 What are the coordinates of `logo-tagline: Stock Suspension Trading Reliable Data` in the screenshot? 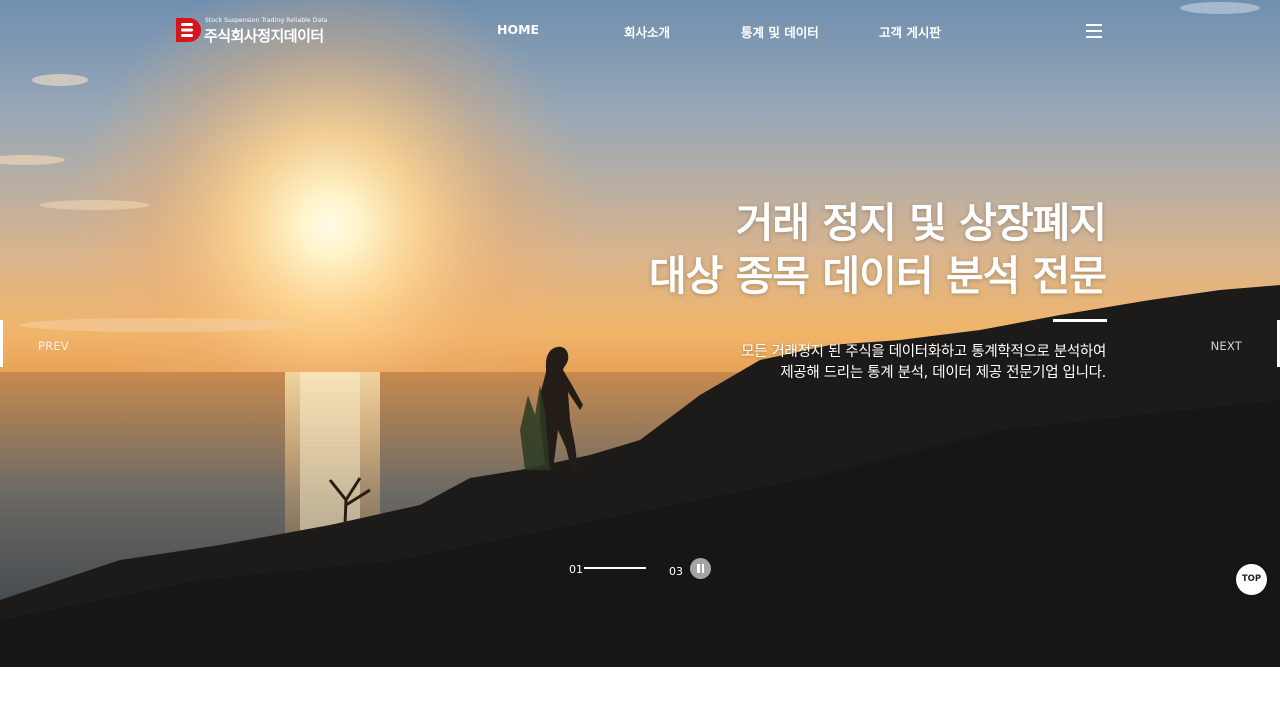 It's located at (266, 20).